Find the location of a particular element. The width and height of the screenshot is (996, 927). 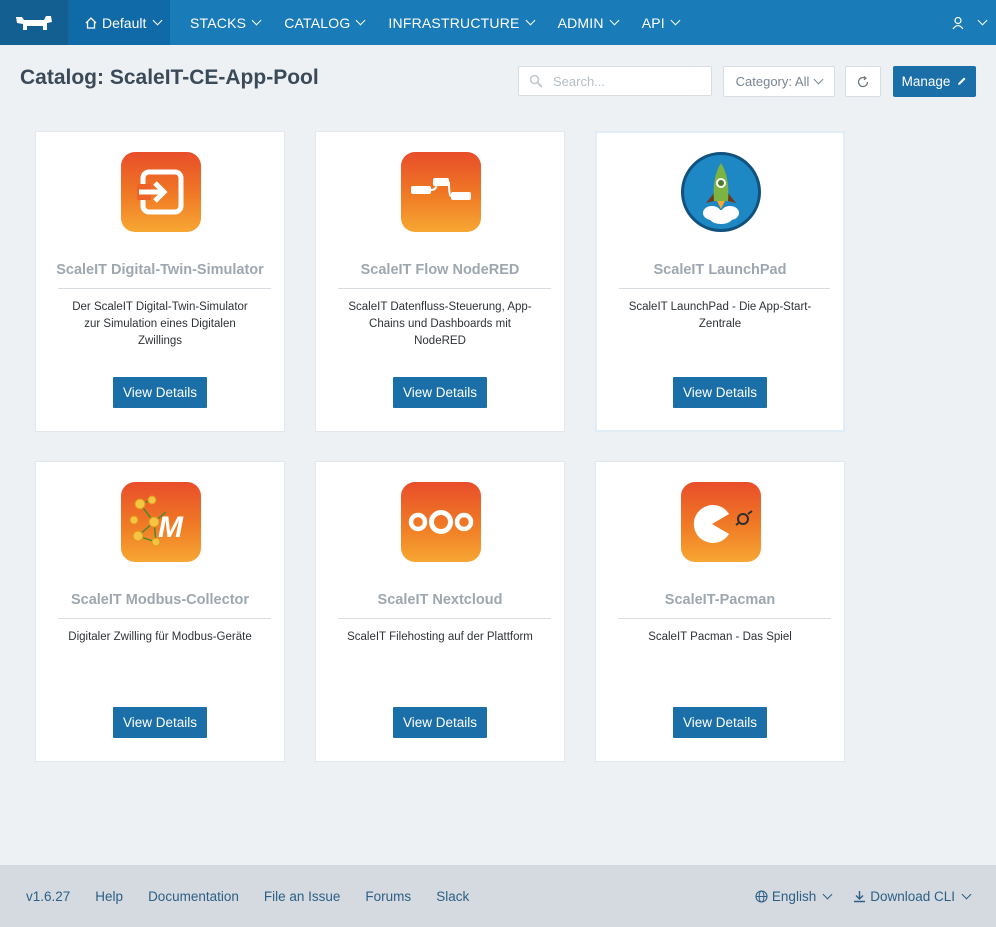

card-title: ScaleIT Digital-Twin-Simulator is located at coordinates (160, 270).